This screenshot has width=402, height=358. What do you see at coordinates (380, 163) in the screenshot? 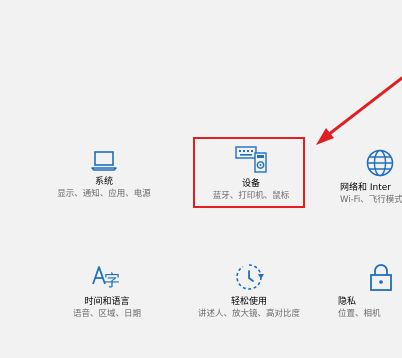
I see `globe-icon` at bounding box center [380, 163].